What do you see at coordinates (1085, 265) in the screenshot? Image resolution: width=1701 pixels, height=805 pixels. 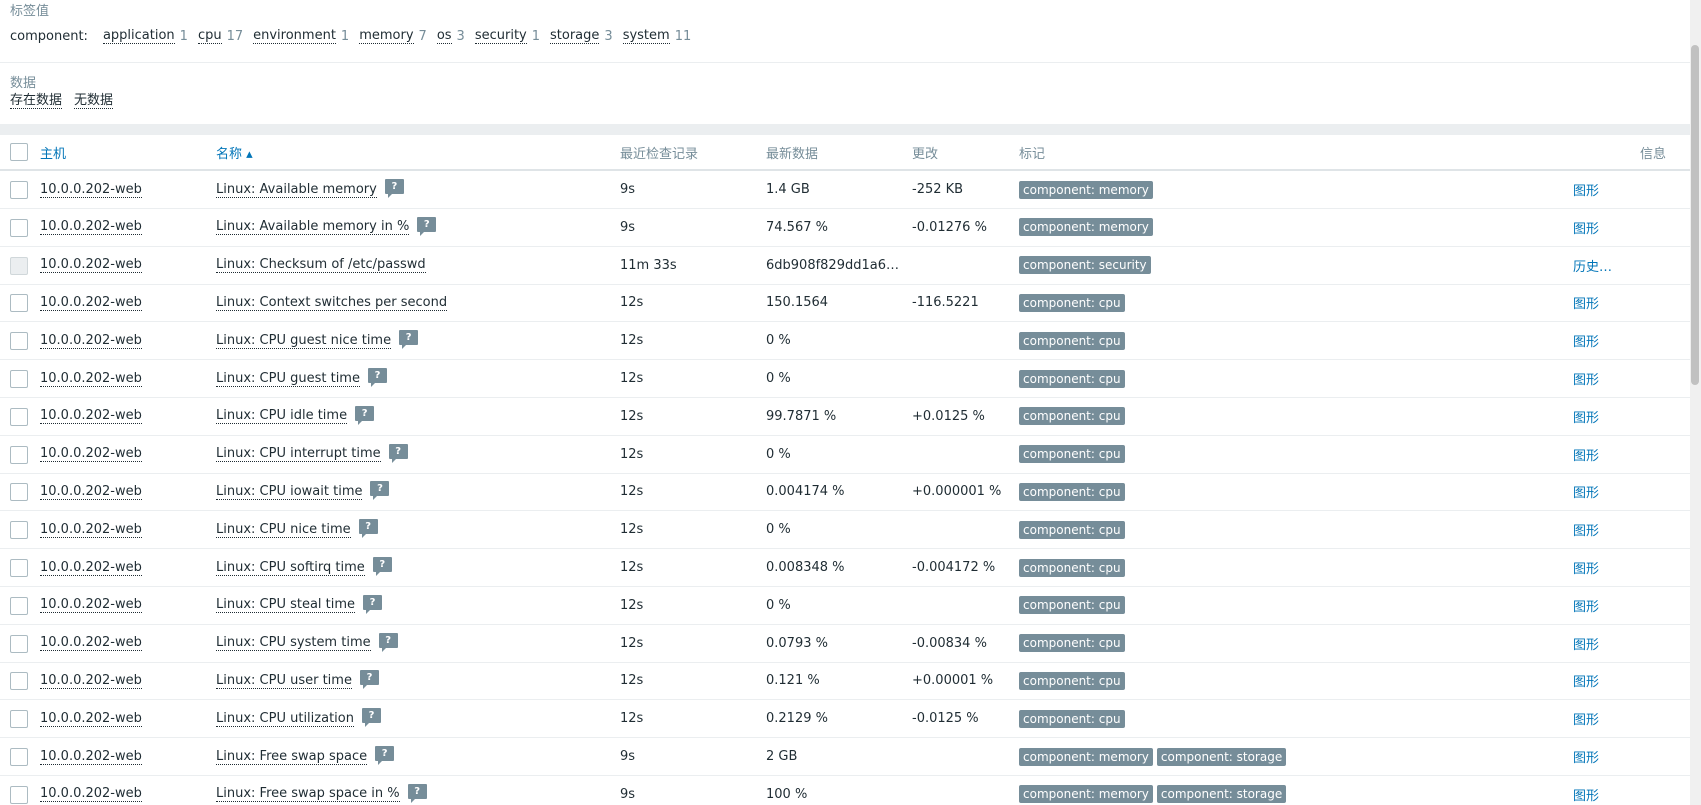 I see `item-tag-badge: component: security` at bounding box center [1085, 265].